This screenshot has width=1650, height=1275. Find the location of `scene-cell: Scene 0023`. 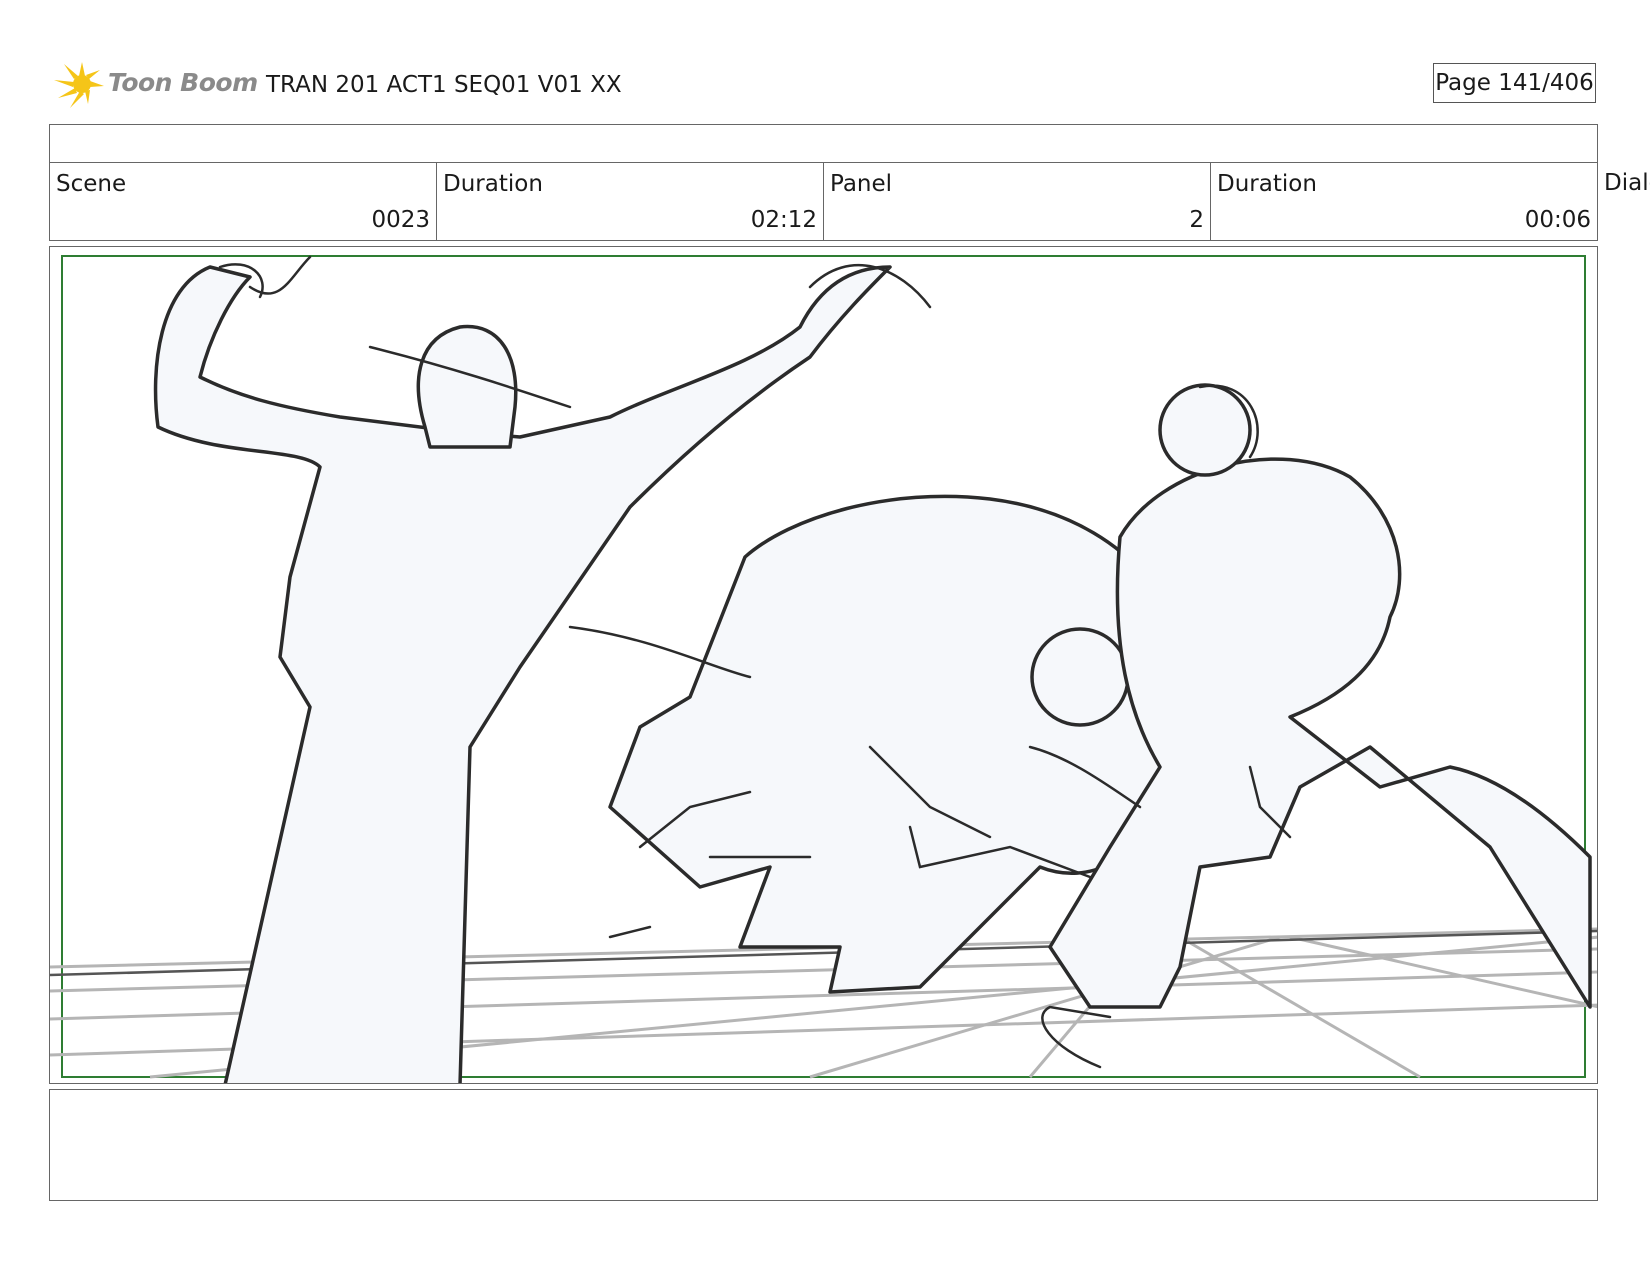

scene-cell: Scene 0023 is located at coordinates (243, 201).